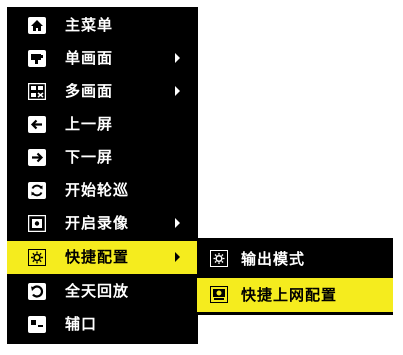  Describe the element at coordinates (89, 25) in the screenshot. I see `menu-item-label: 主菜单` at that location.